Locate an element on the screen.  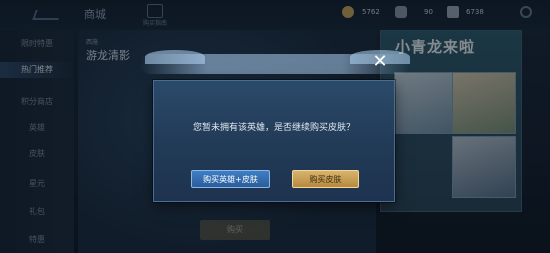
cloud-ornament is located at coordinates (175, 57).